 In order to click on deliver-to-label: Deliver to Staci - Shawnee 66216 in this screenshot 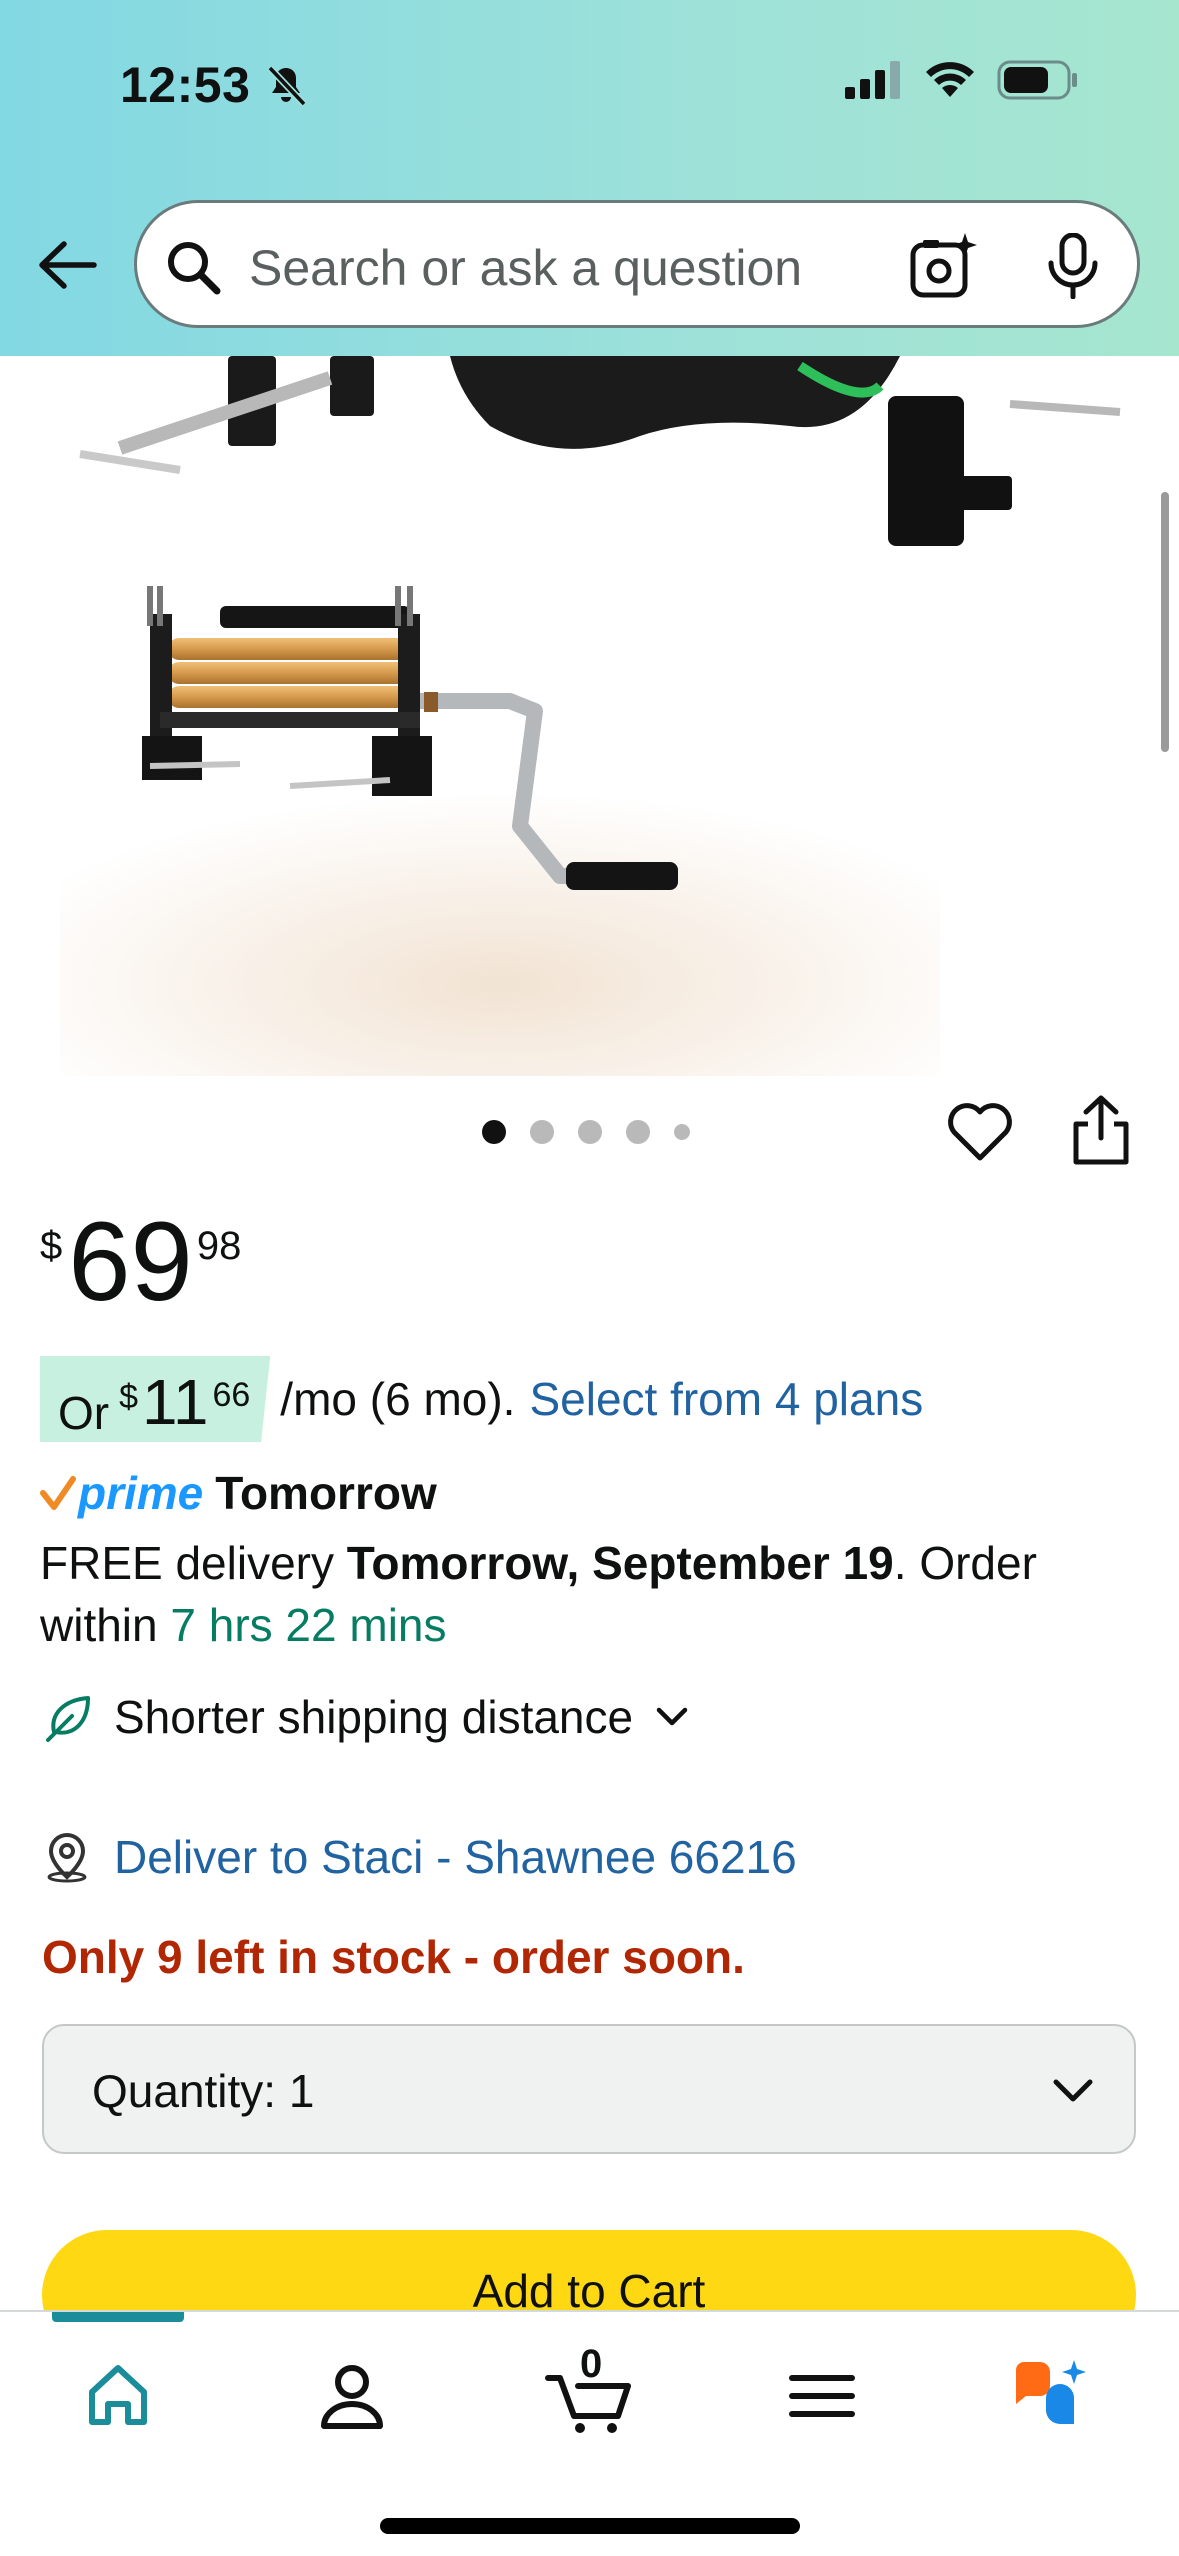, I will do `click(455, 1857)`.